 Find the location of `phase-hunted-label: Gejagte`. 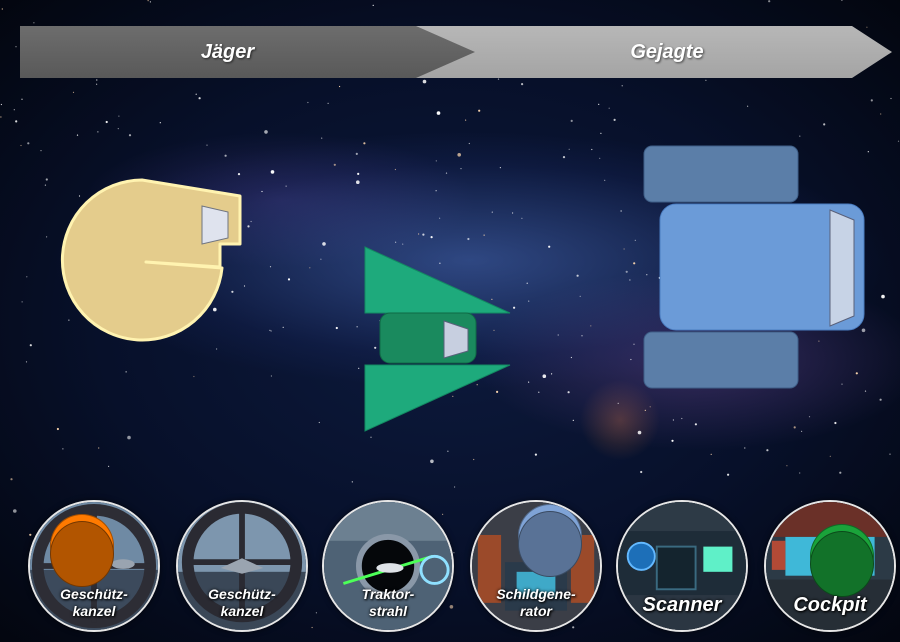

phase-hunted-label: Gejagte is located at coordinates (667, 51).